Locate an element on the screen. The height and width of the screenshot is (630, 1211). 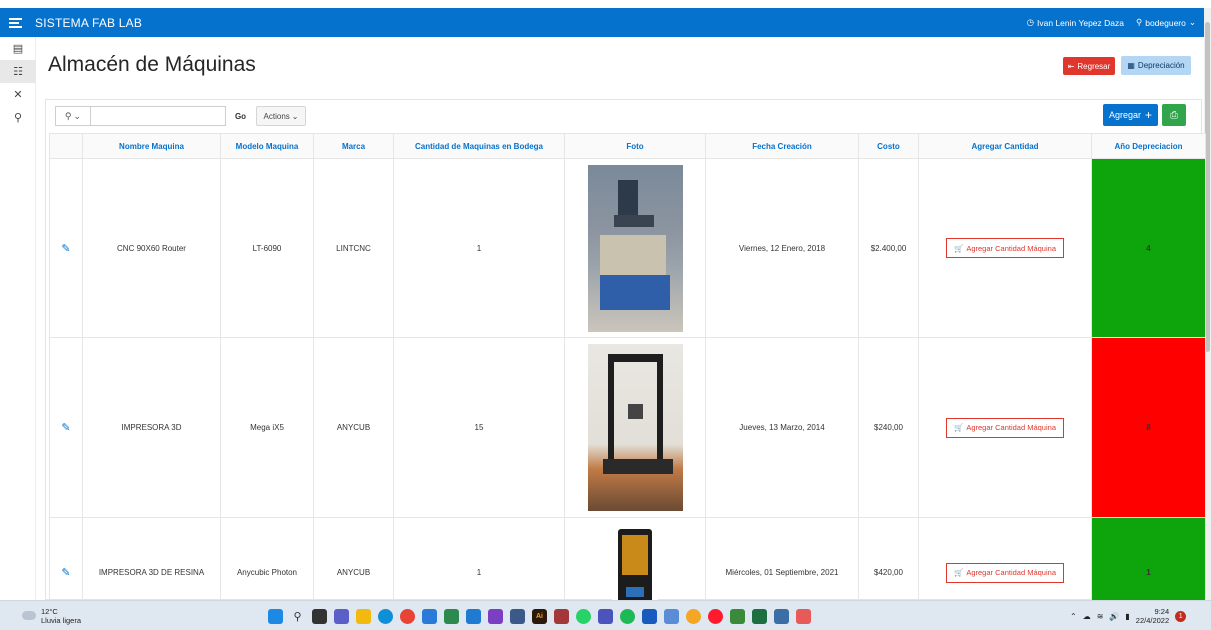
windows-start-icon is located at coordinates (275, 616).